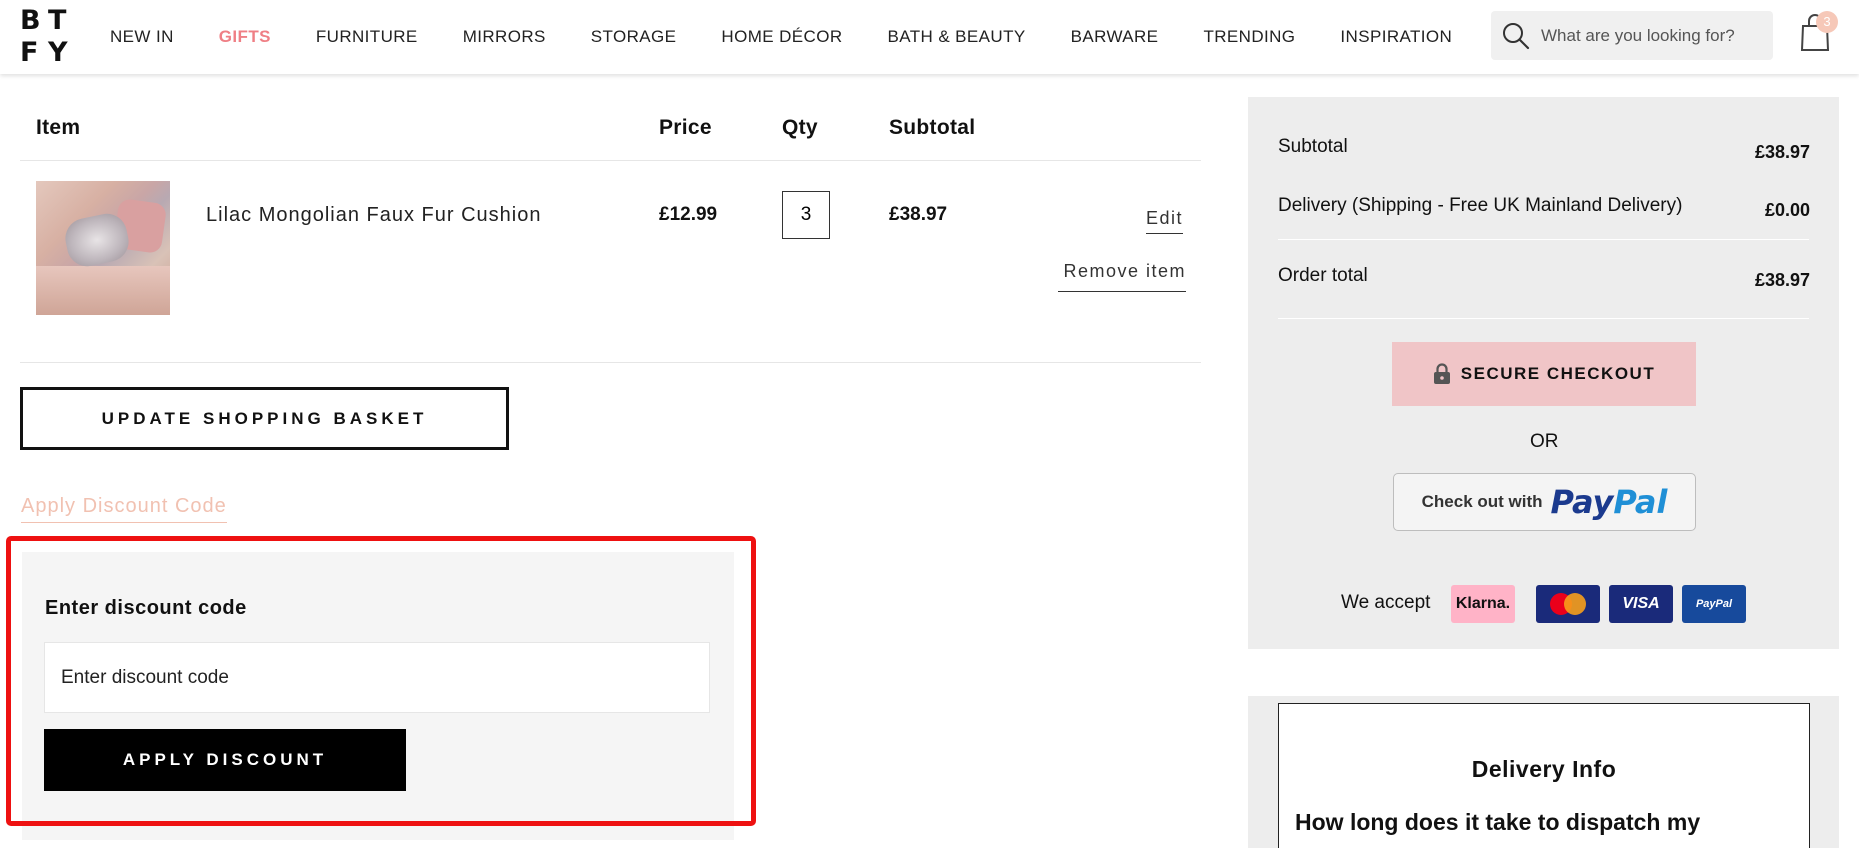 The height and width of the screenshot is (848, 1859). What do you see at coordinates (1313, 146) in the screenshot?
I see `summary-subtotal-label: Subtotal` at bounding box center [1313, 146].